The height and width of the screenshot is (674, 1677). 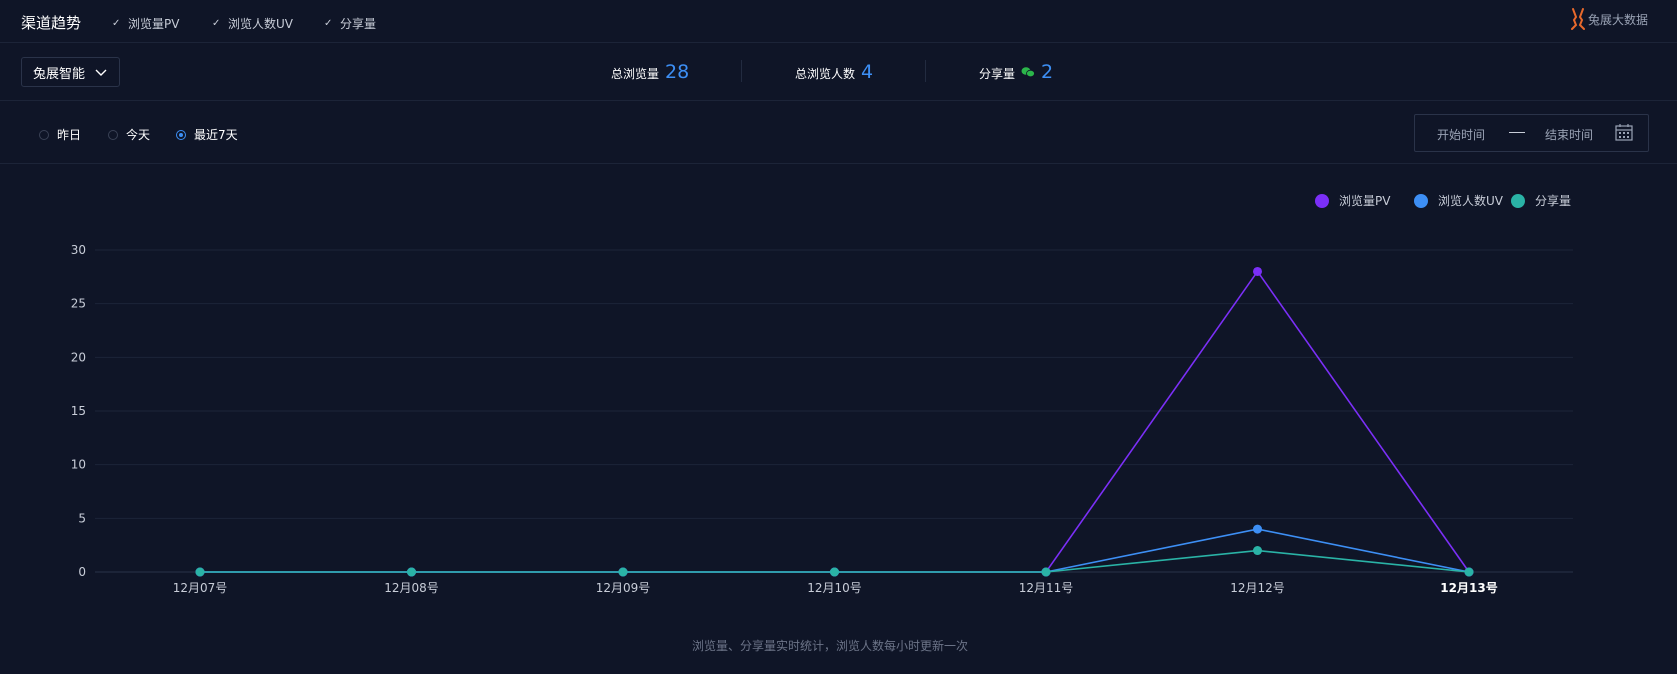 I want to click on stat-total-uv: 总浏览人数 4, so click(x=834, y=72).